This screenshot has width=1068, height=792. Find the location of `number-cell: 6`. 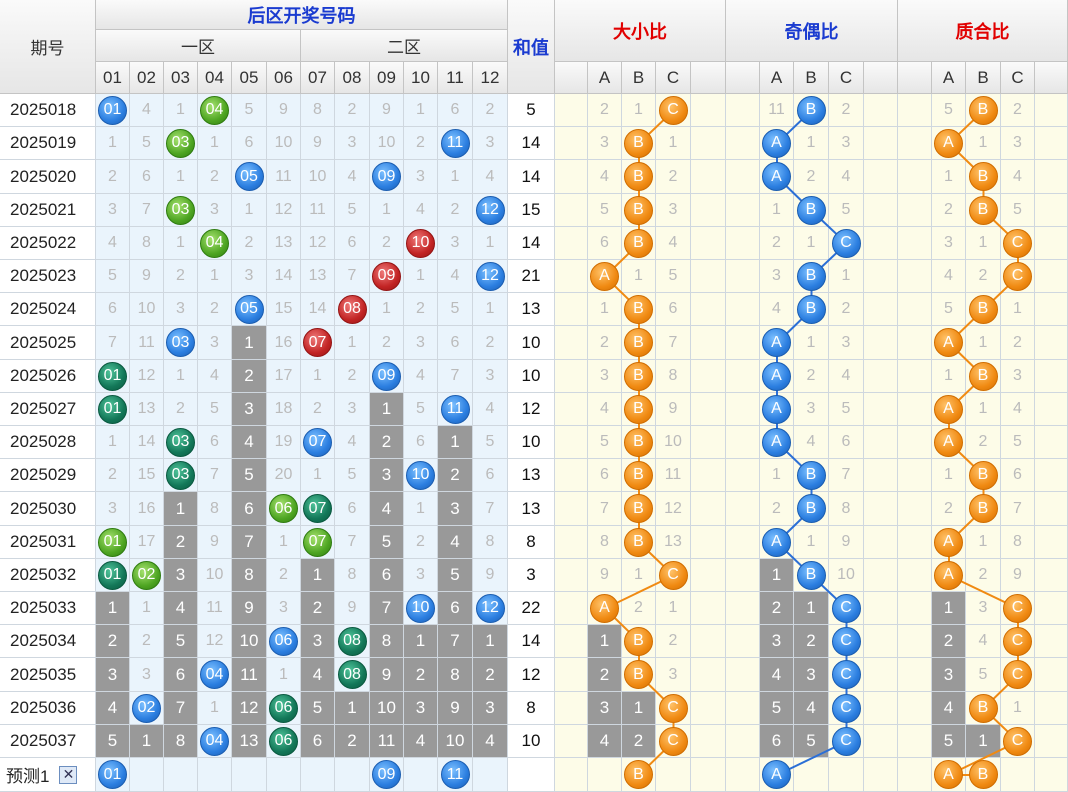

number-cell: 6 is located at coordinates (318, 741).